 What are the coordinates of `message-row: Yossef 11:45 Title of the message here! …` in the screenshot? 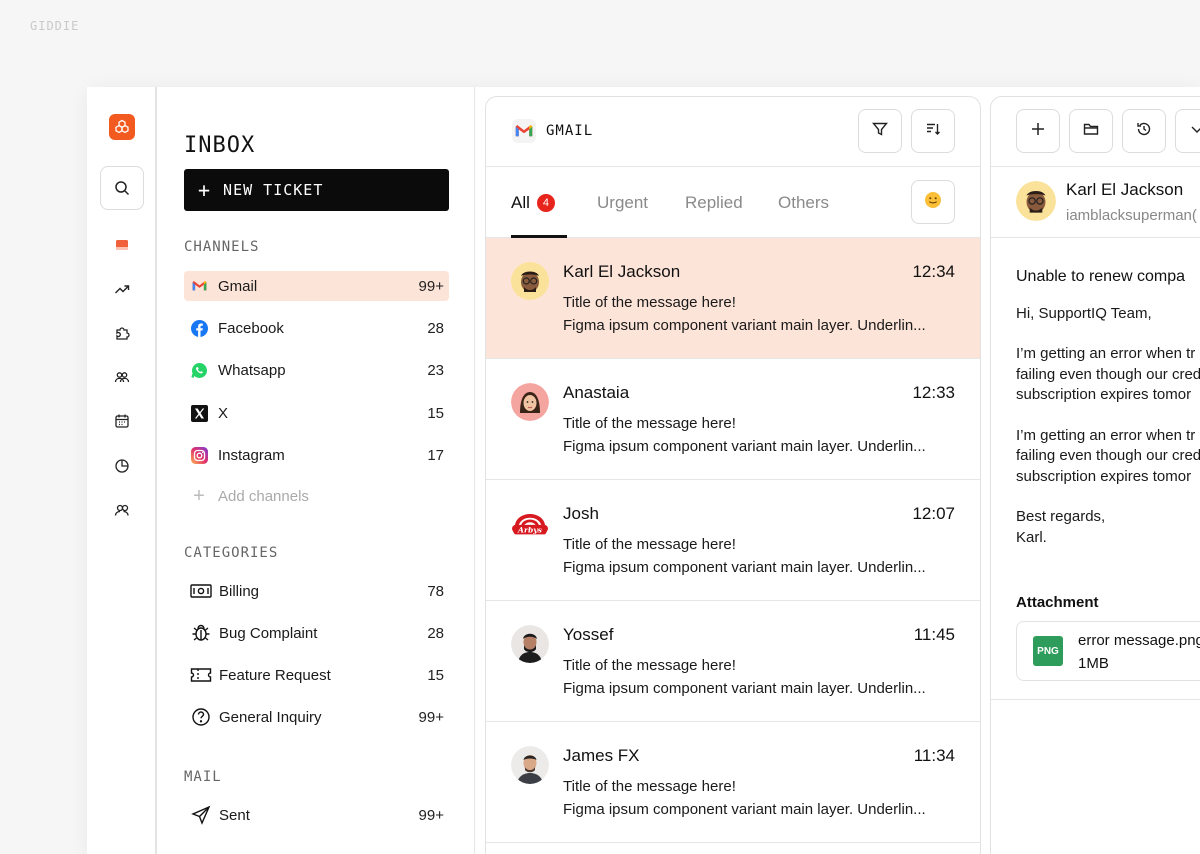 It's located at (733, 661).